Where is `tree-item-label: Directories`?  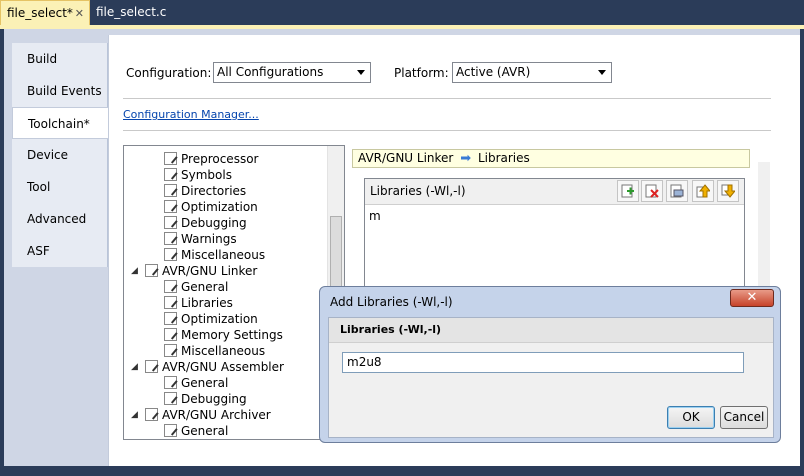
tree-item-label: Directories is located at coordinates (214, 191).